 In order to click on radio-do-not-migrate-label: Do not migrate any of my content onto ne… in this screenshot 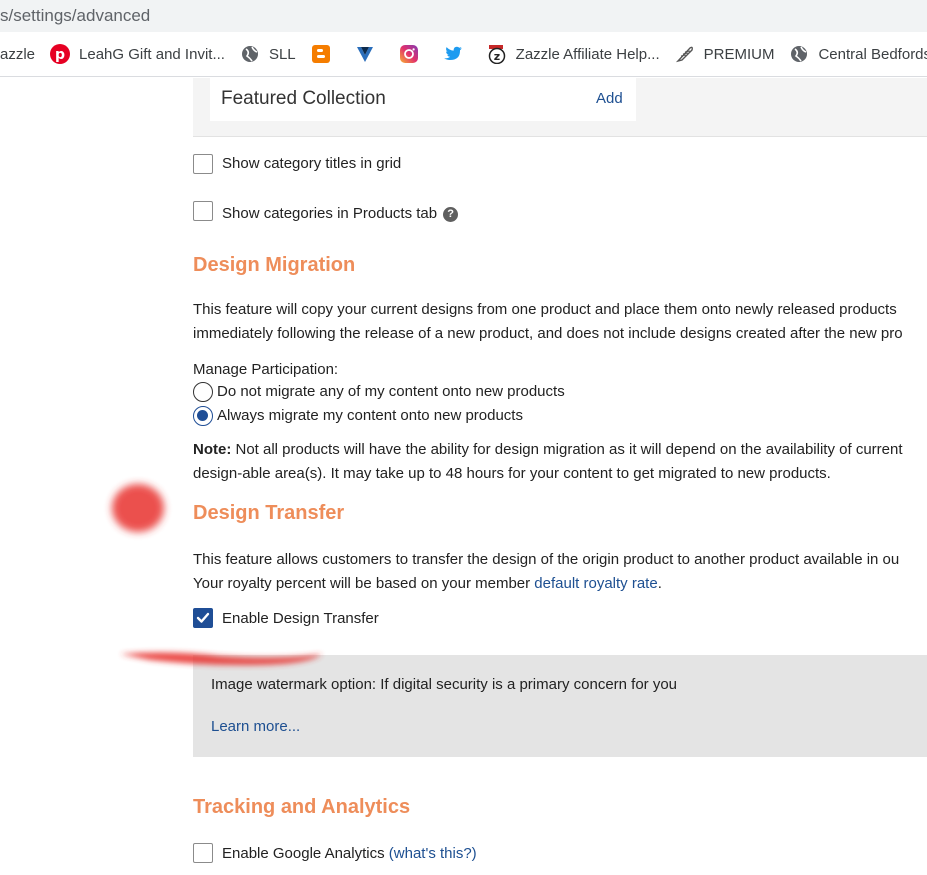, I will do `click(391, 391)`.